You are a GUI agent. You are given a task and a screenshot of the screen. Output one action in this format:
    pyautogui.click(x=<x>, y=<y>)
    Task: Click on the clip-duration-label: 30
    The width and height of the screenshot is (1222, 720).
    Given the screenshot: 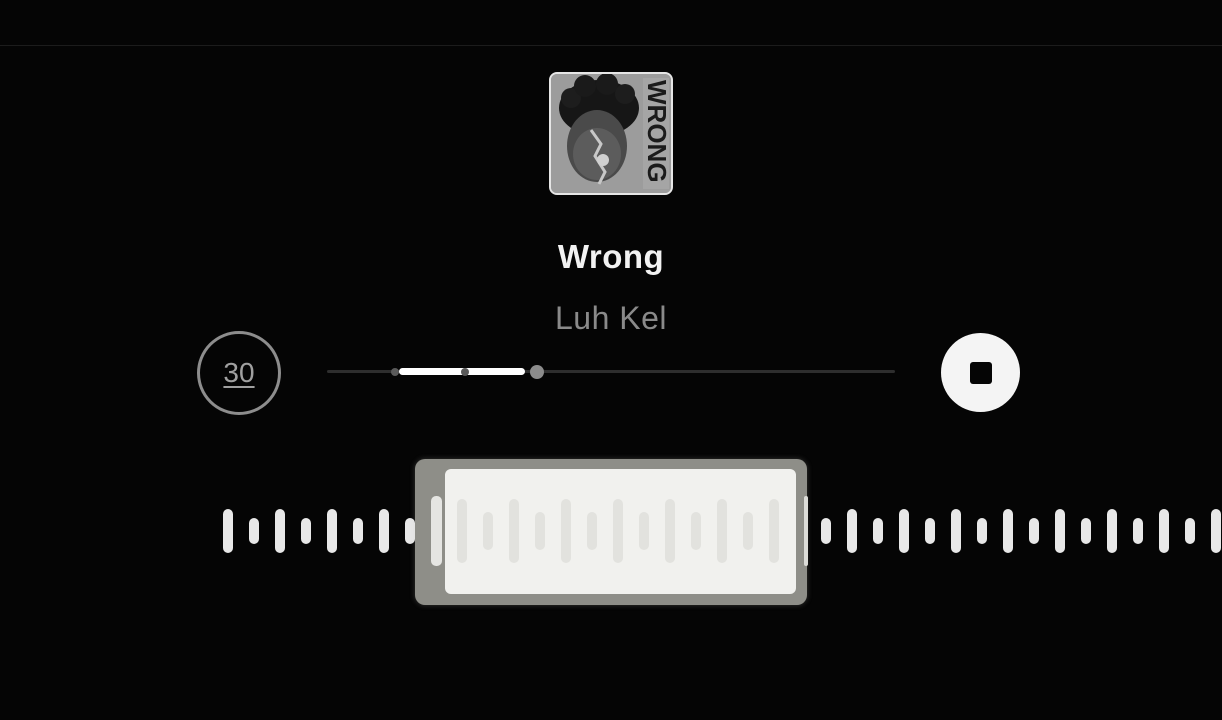 What is the action you would take?
    pyautogui.click(x=239, y=372)
    